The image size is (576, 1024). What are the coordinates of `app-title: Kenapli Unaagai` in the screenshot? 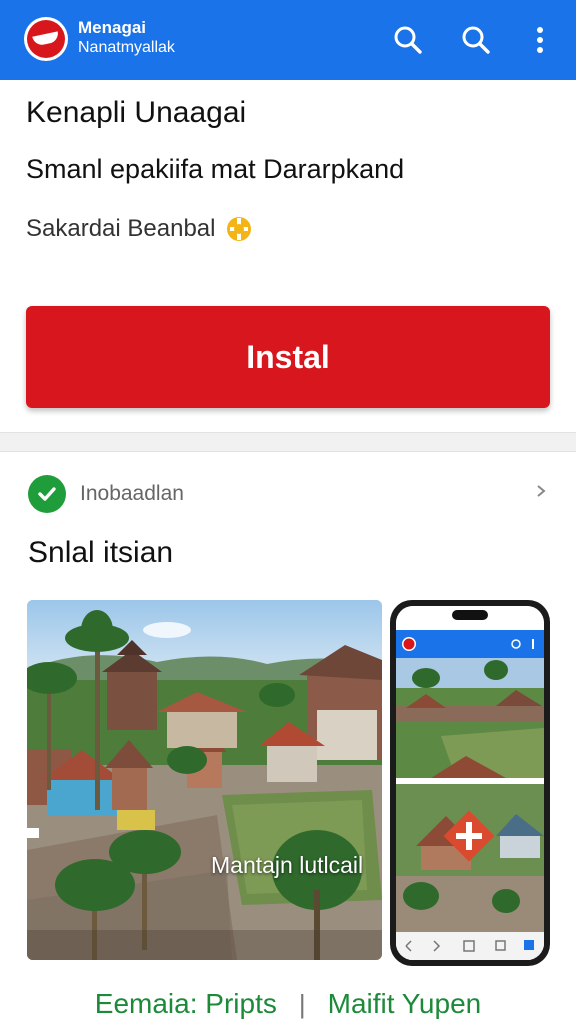 It's located at (136, 112).